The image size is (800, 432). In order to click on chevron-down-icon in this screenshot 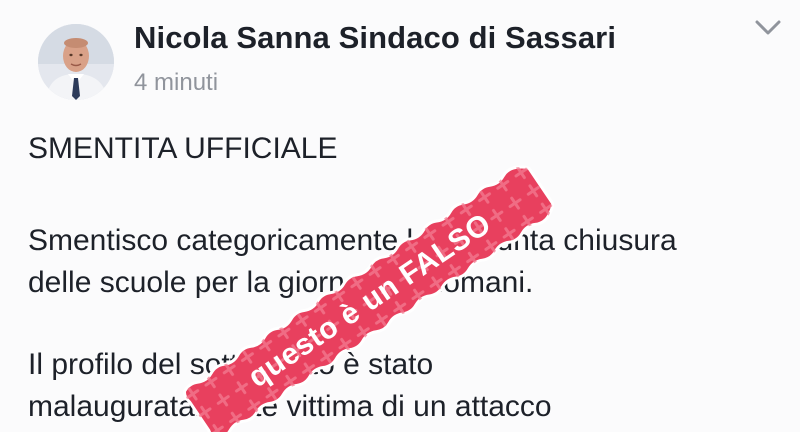, I will do `click(768, 26)`.